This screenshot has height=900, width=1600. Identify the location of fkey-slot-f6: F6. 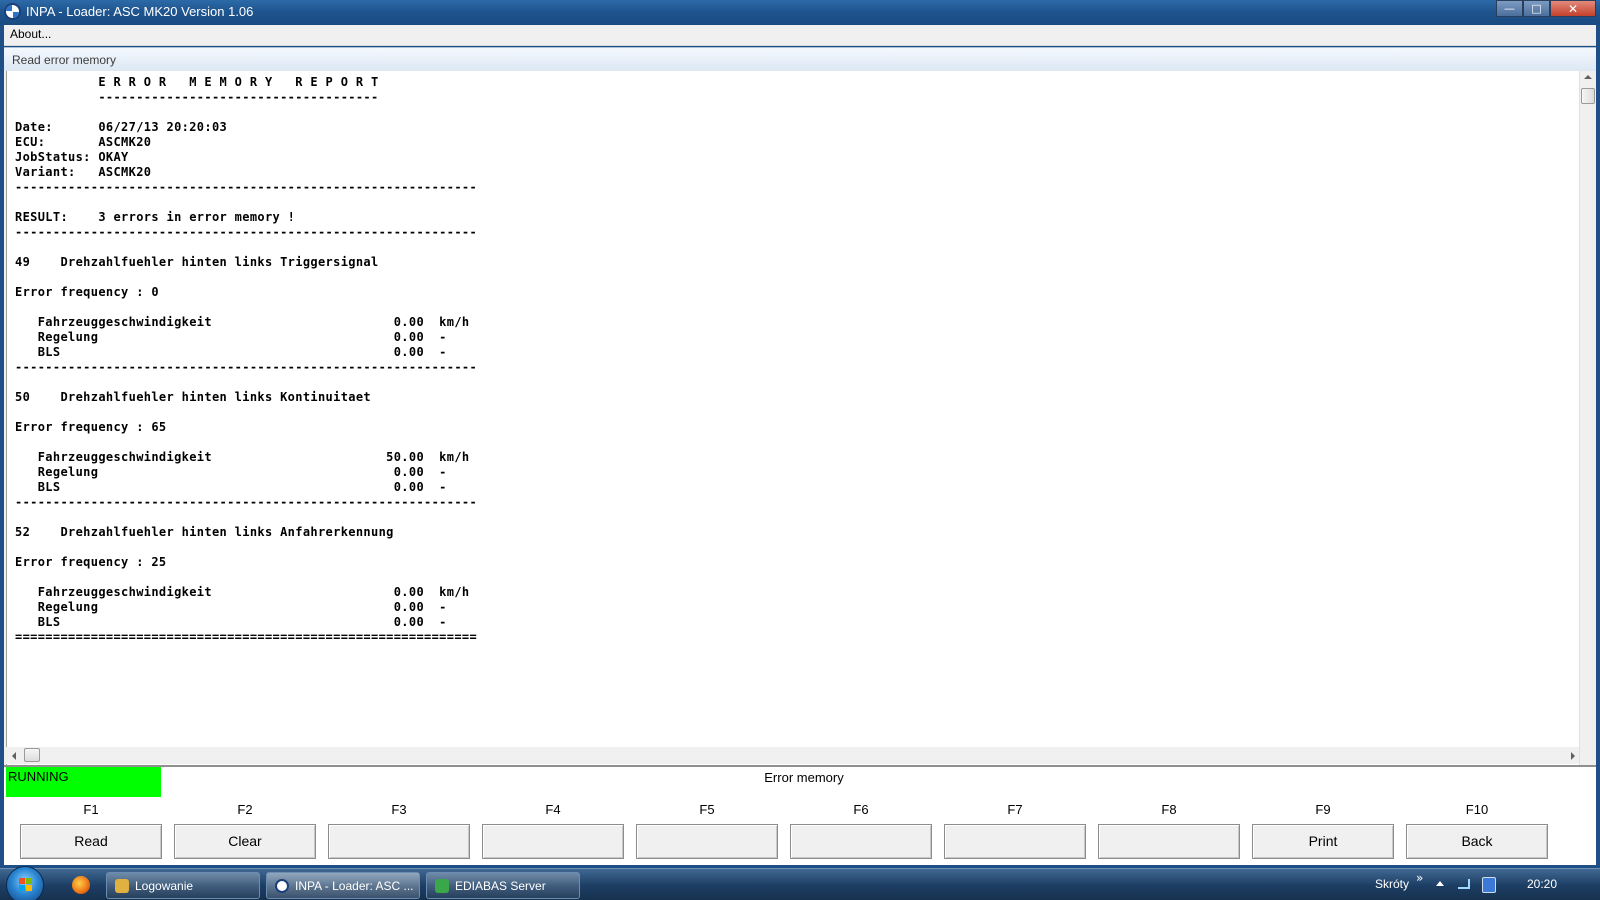
(861, 831).